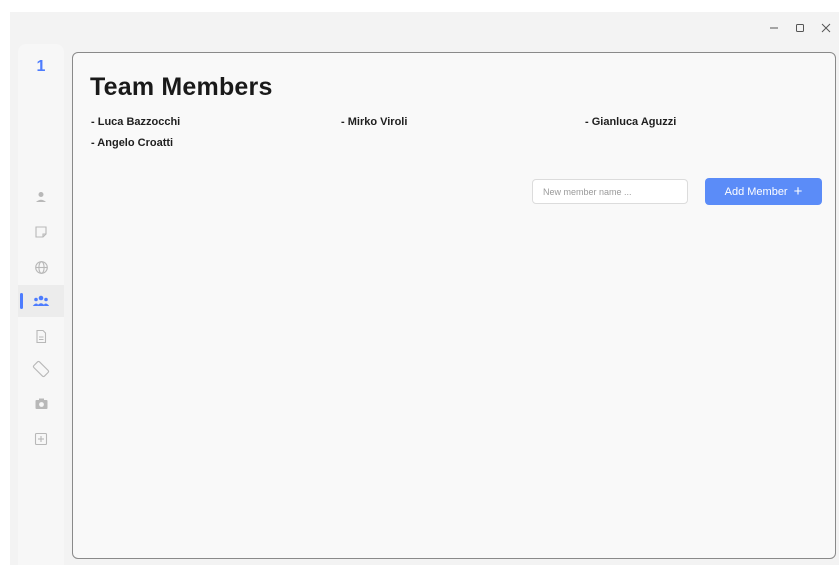  I want to click on plus-icon: +, so click(798, 191).